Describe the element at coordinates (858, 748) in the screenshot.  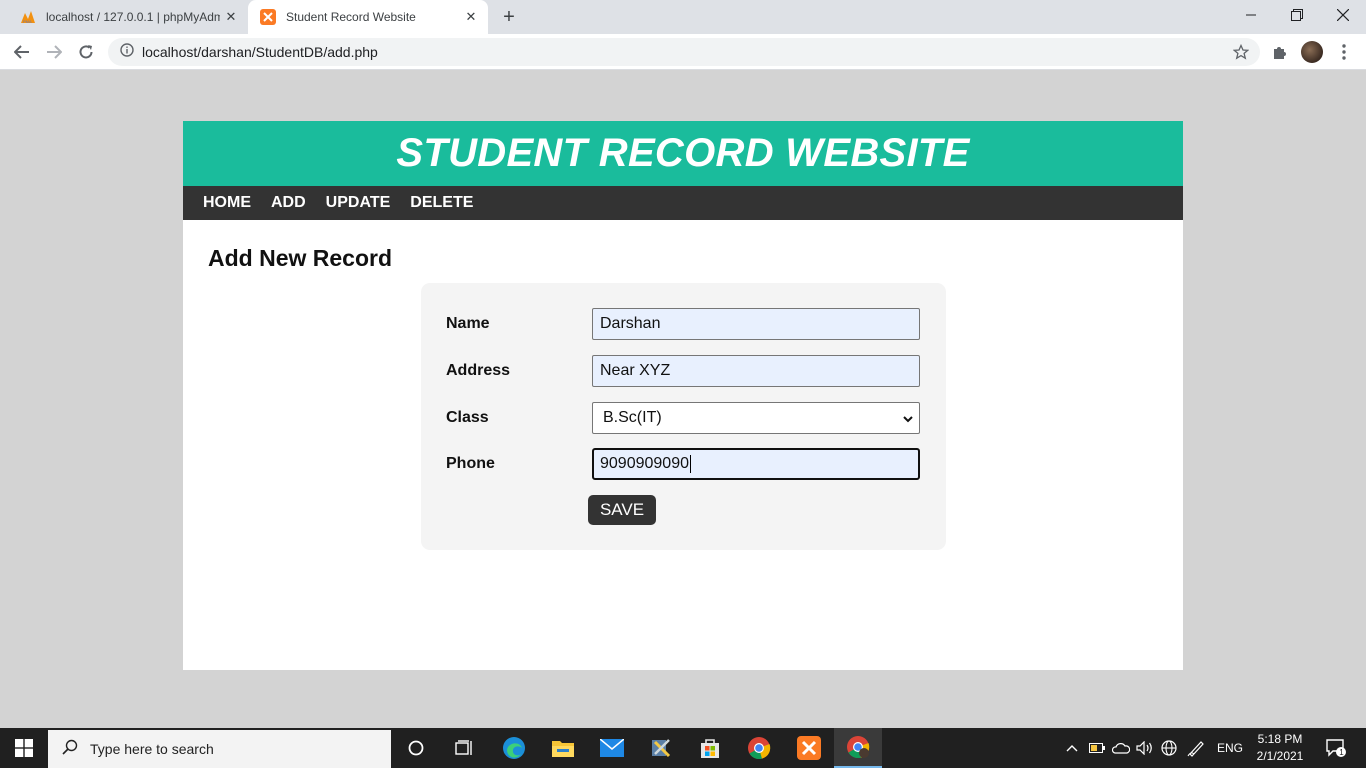
I see `chrome-active-icon` at that location.